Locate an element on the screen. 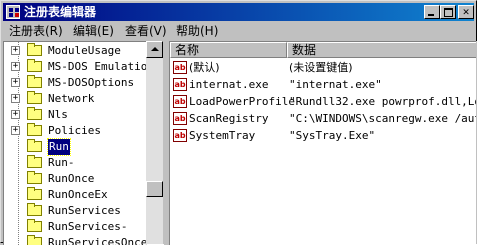  tree-item: + ModuleUsage is located at coordinates (76, 51).